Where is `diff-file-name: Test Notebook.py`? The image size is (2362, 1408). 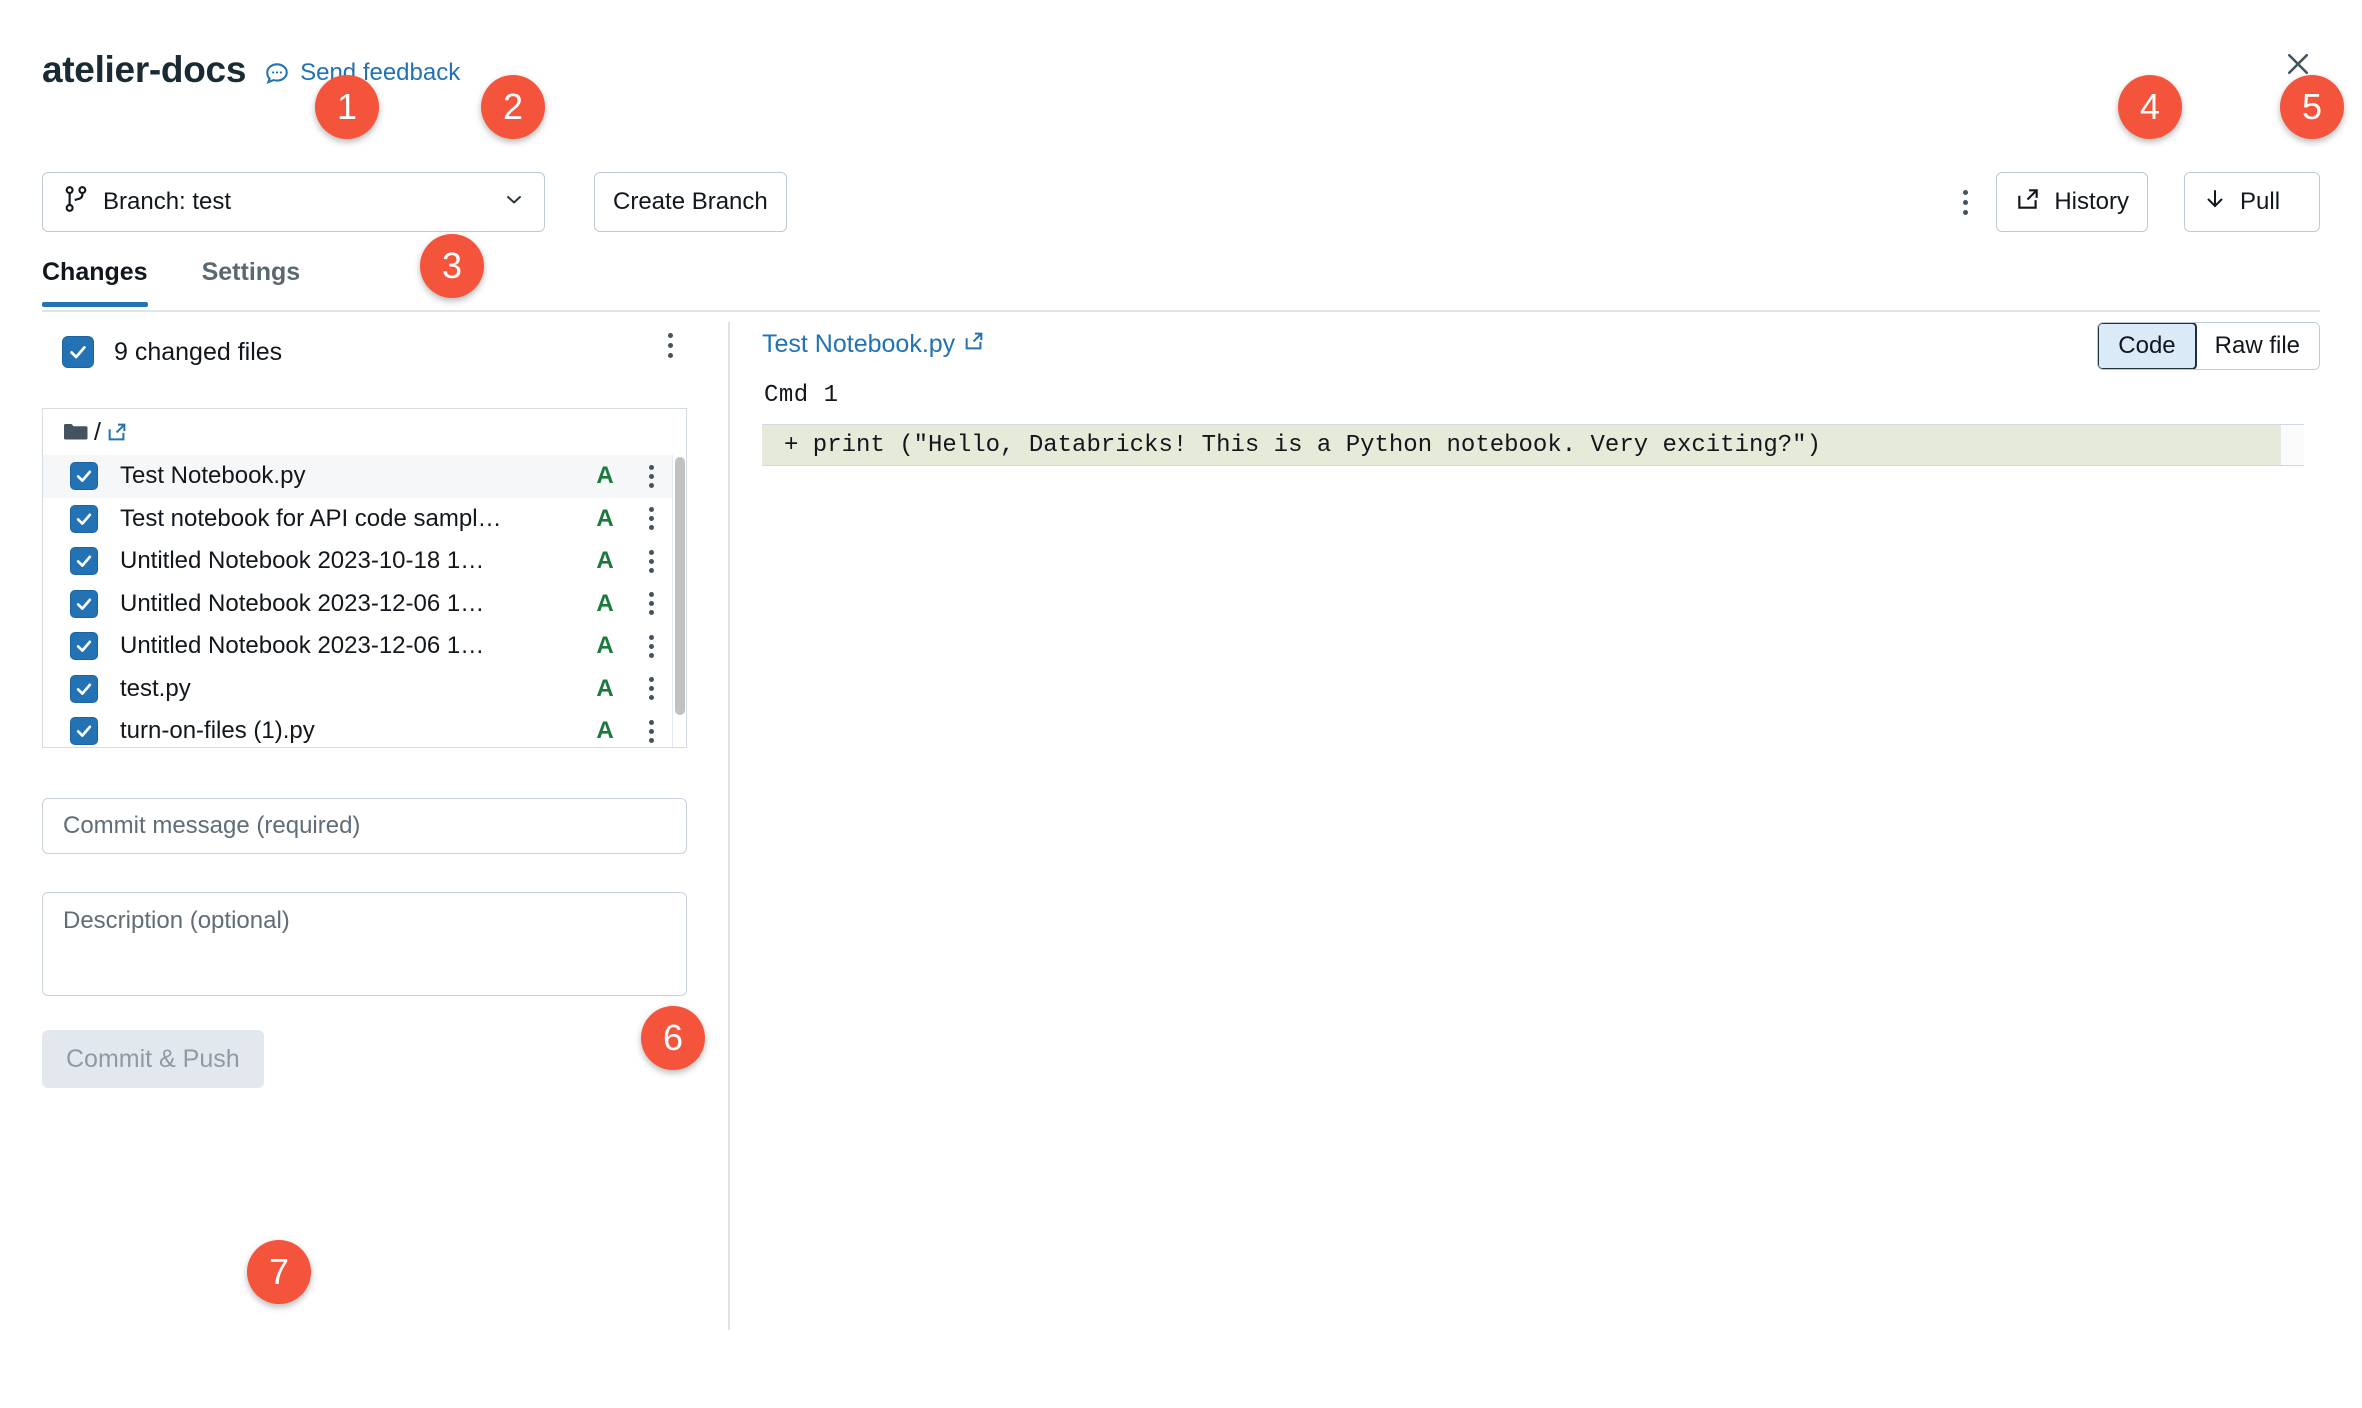
diff-file-name: Test Notebook.py is located at coordinates (859, 344).